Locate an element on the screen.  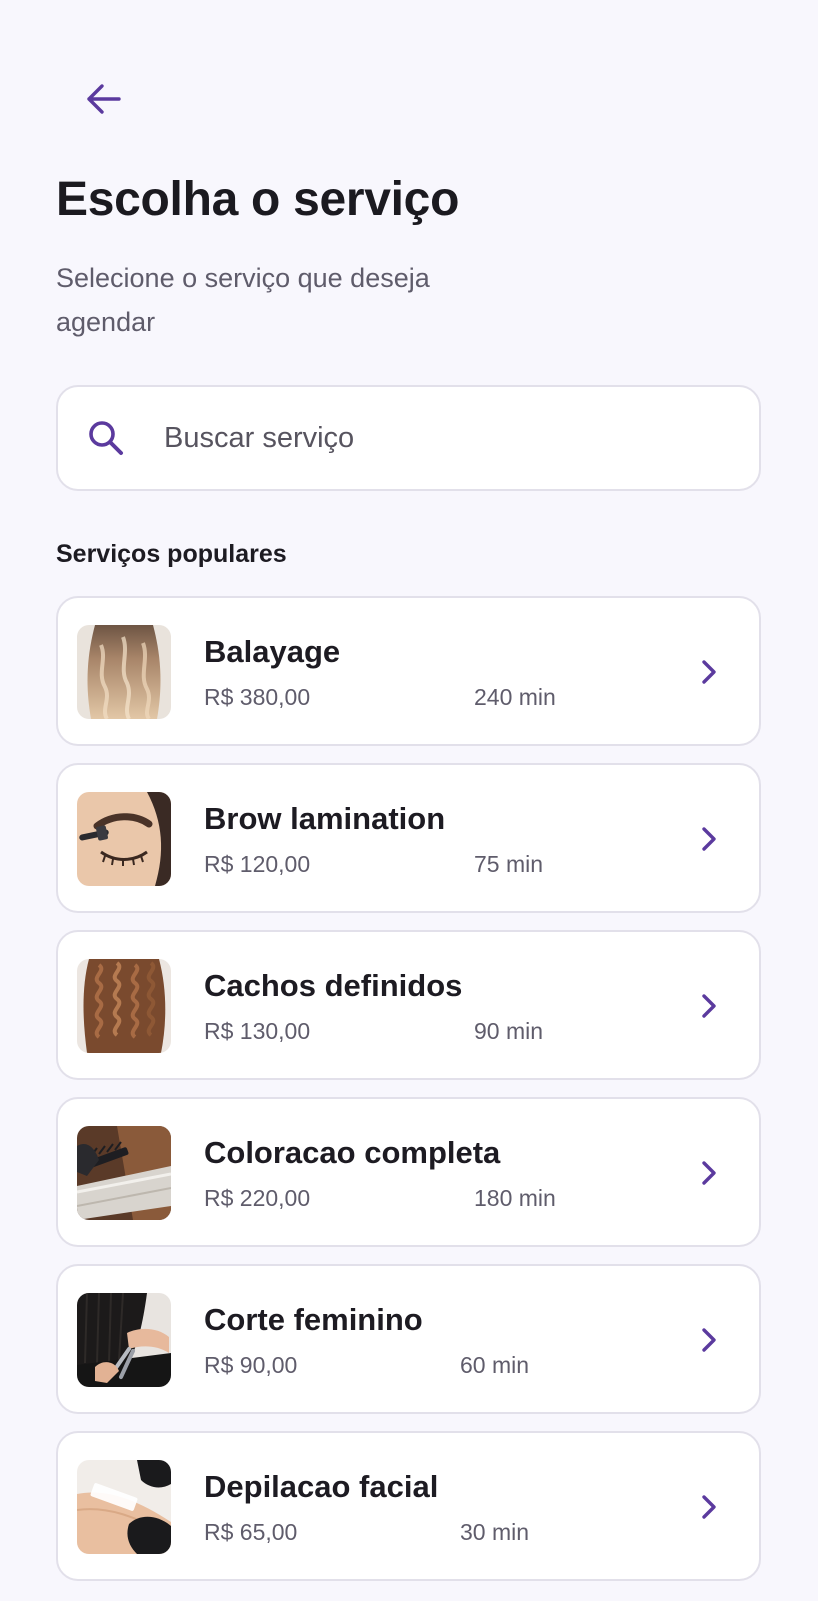
search-input is located at coordinates (434, 438).